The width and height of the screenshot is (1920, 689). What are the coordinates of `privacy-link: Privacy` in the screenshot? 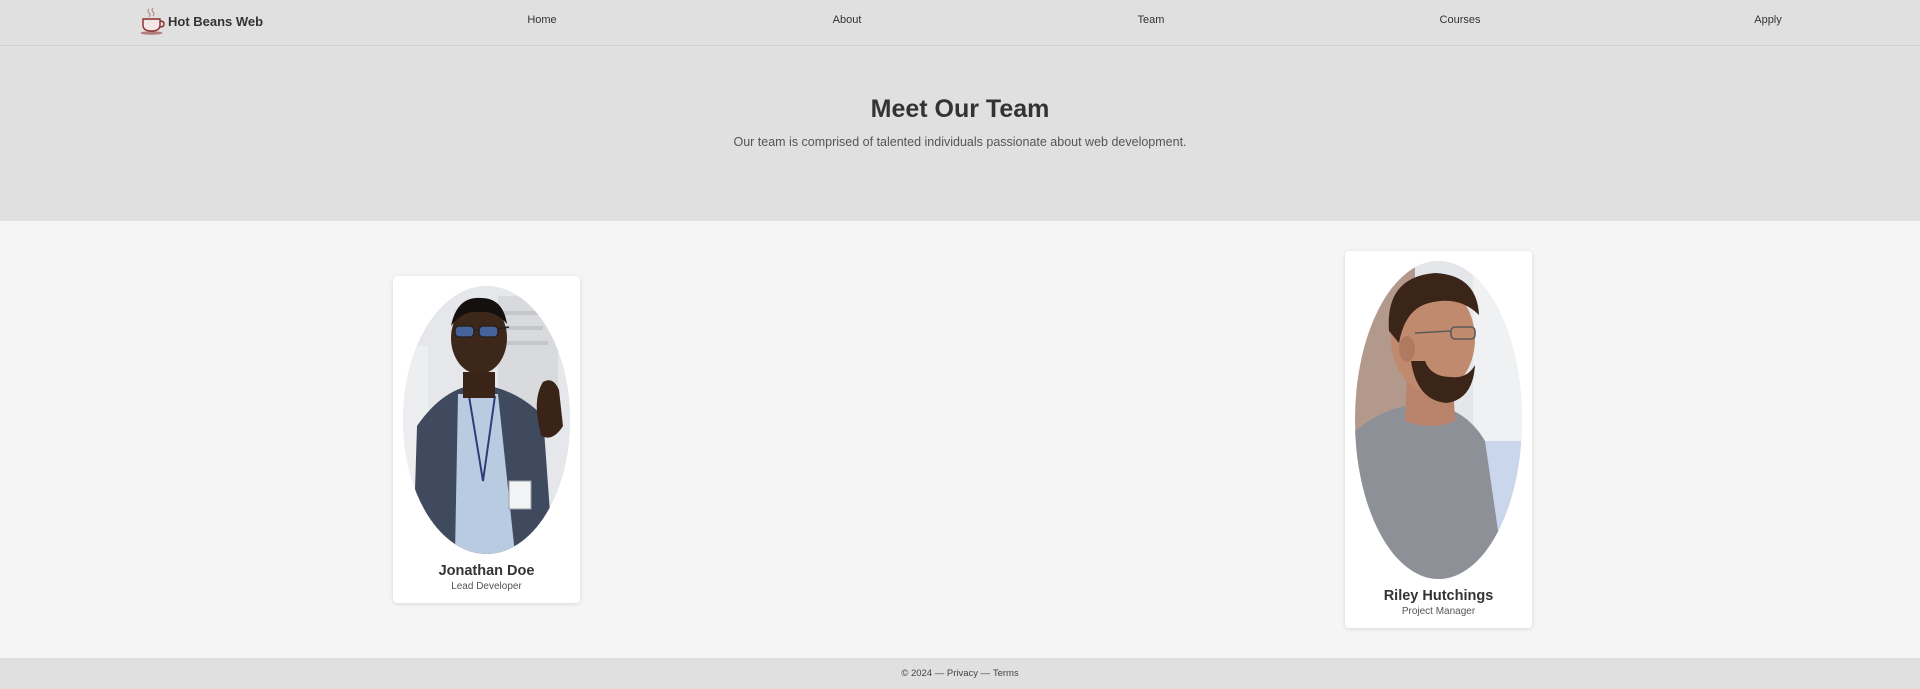 It's located at (962, 673).